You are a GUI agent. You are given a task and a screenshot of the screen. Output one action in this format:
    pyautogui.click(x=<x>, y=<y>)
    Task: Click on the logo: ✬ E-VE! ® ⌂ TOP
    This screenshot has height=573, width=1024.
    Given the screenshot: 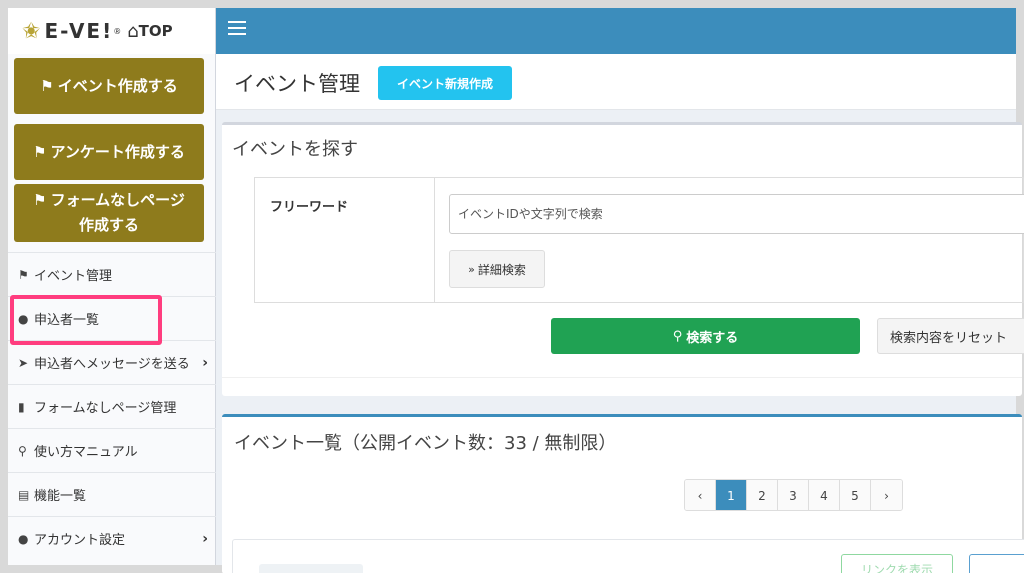 What is the action you would take?
    pyautogui.click(x=111, y=31)
    